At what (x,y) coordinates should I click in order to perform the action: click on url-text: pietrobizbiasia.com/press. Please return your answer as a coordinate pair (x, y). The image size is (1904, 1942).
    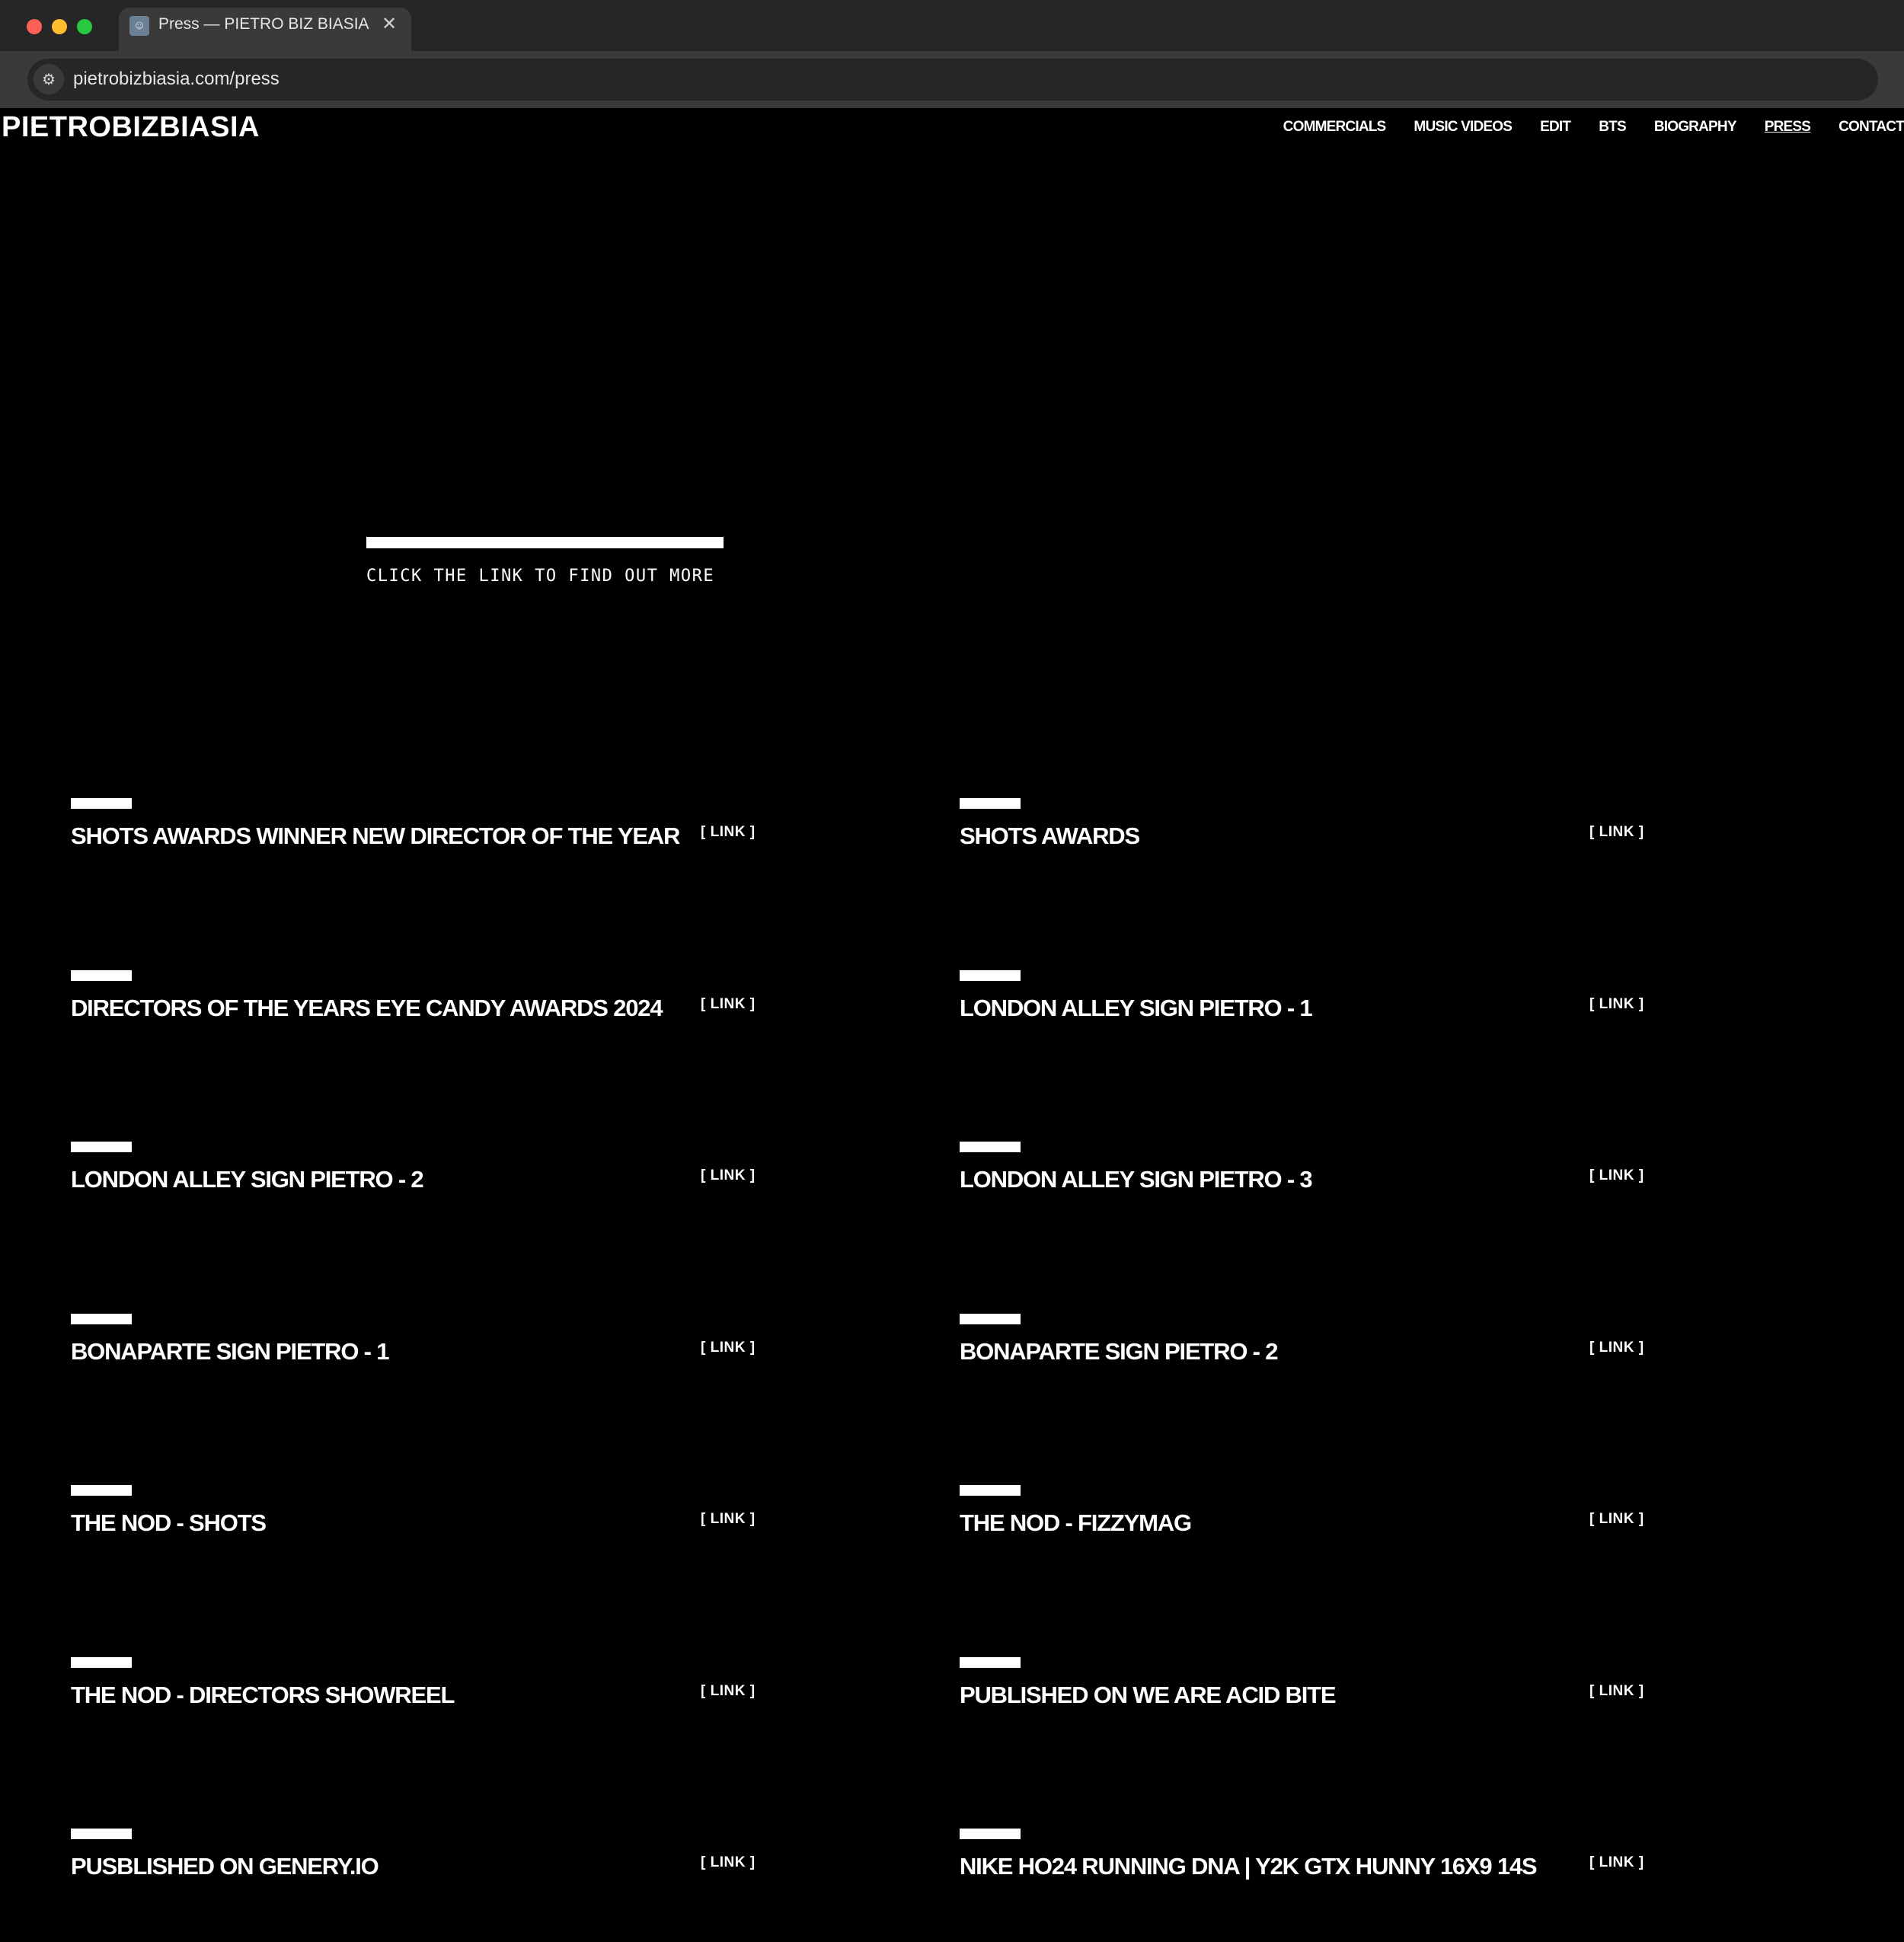
    Looking at the image, I should click on (176, 79).